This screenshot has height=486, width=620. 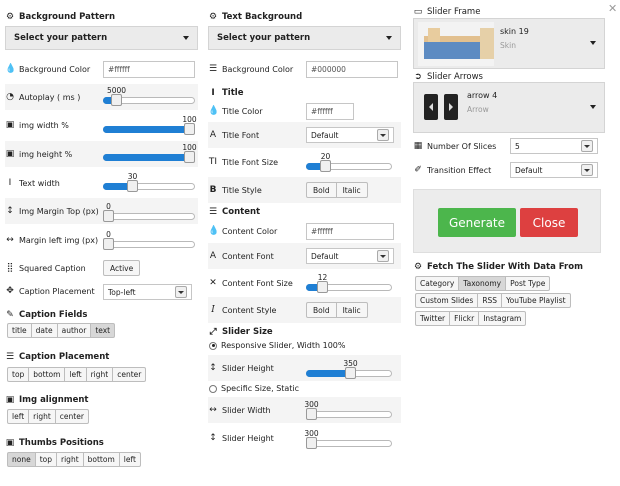 I want to click on source-instagram-button: Instagram, so click(x=502, y=318).